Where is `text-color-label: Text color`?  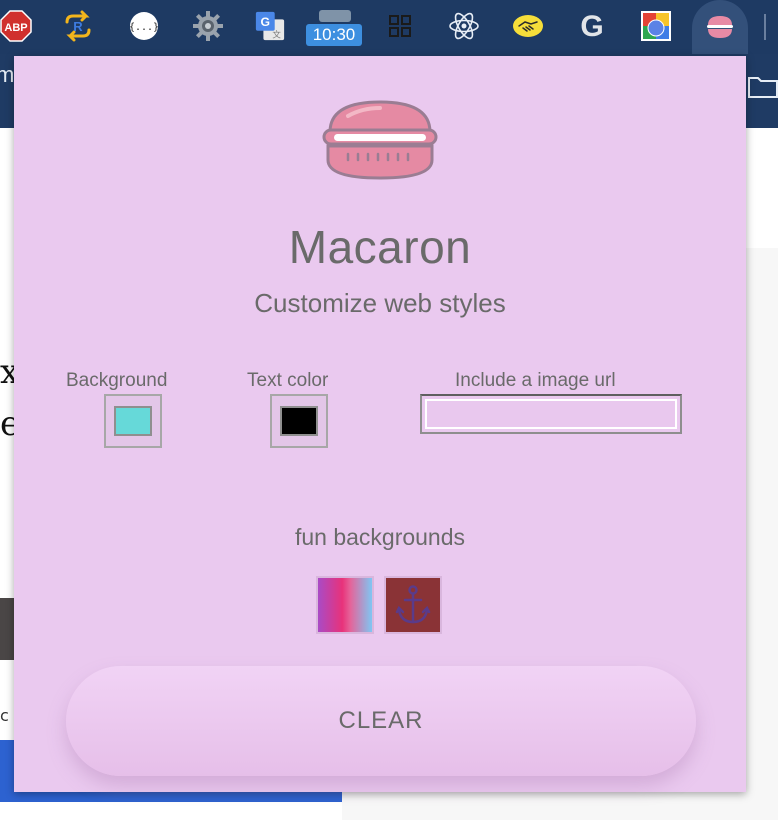 text-color-label: Text color is located at coordinates (288, 380).